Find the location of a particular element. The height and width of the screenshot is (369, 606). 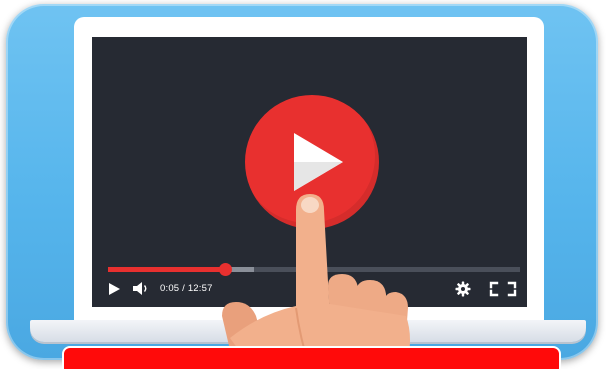

play-icon is located at coordinates (114, 289).